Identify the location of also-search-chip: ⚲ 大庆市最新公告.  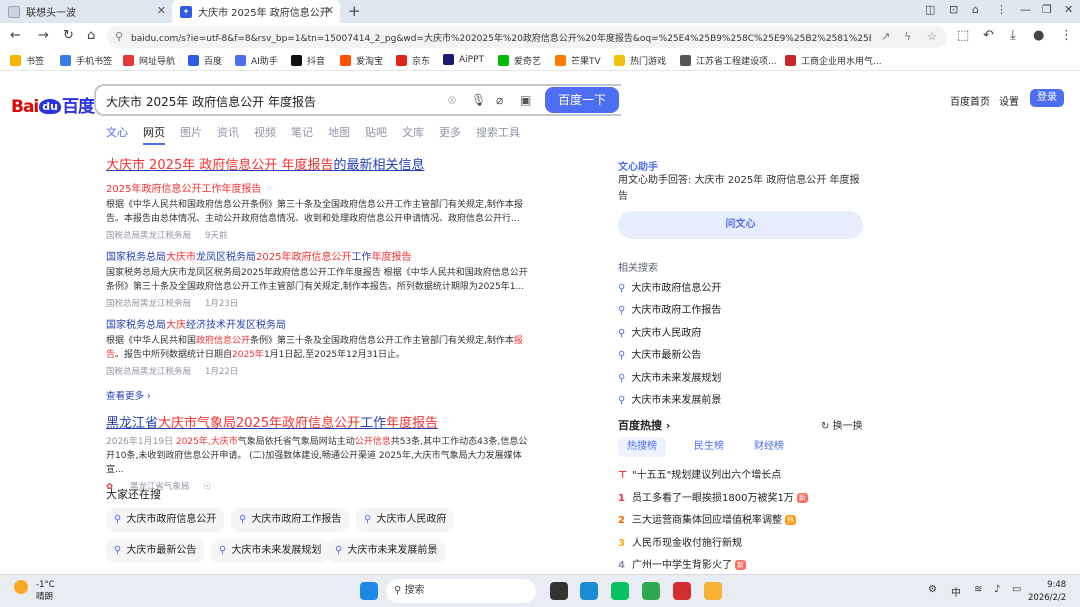
(155, 551).